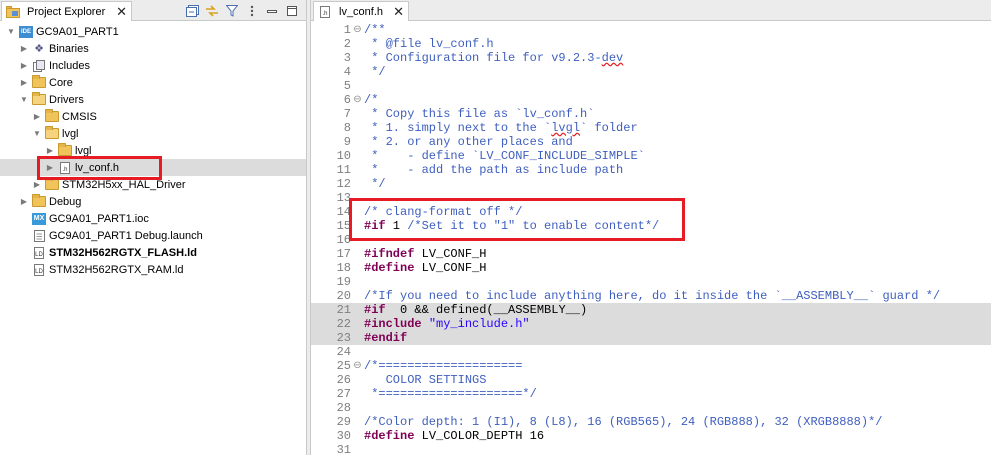 The image size is (991, 455). Describe the element at coordinates (393, 324) in the screenshot. I see `code-token: #include` at that location.